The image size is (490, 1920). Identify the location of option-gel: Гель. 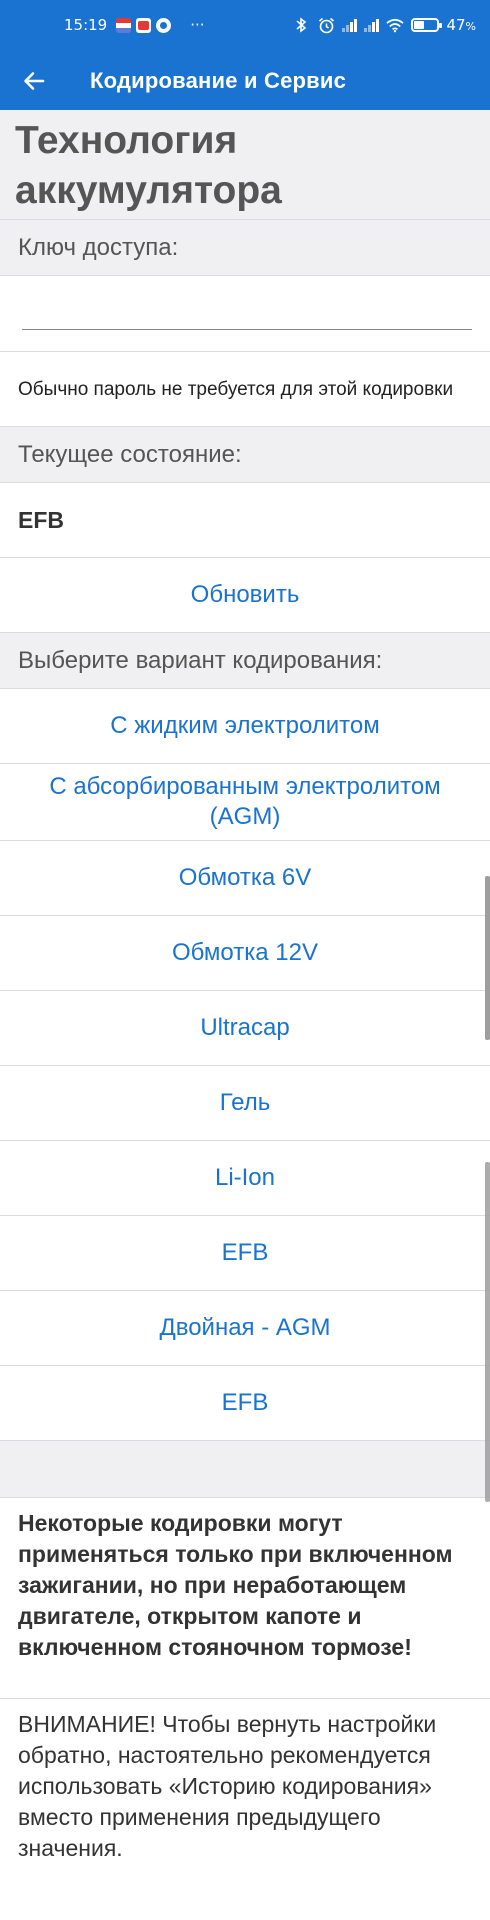
(245, 1103).